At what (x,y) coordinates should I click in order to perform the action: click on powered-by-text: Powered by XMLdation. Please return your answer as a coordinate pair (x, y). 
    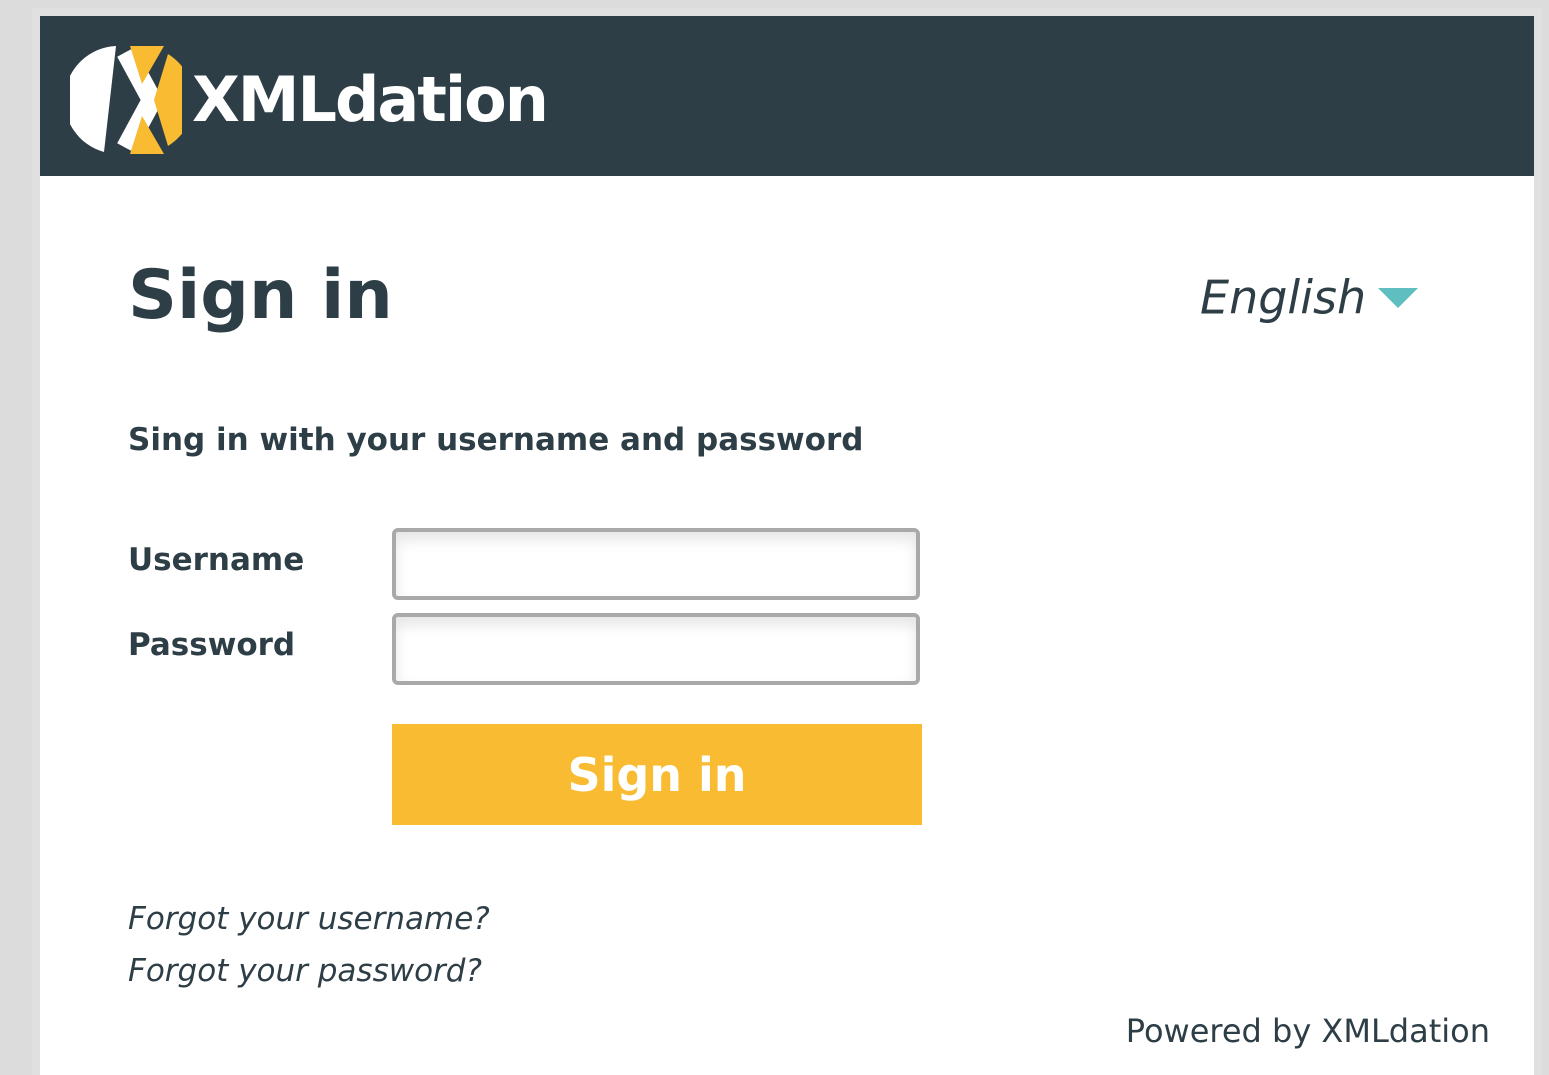
    Looking at the image, I should click on (1307, 1031).